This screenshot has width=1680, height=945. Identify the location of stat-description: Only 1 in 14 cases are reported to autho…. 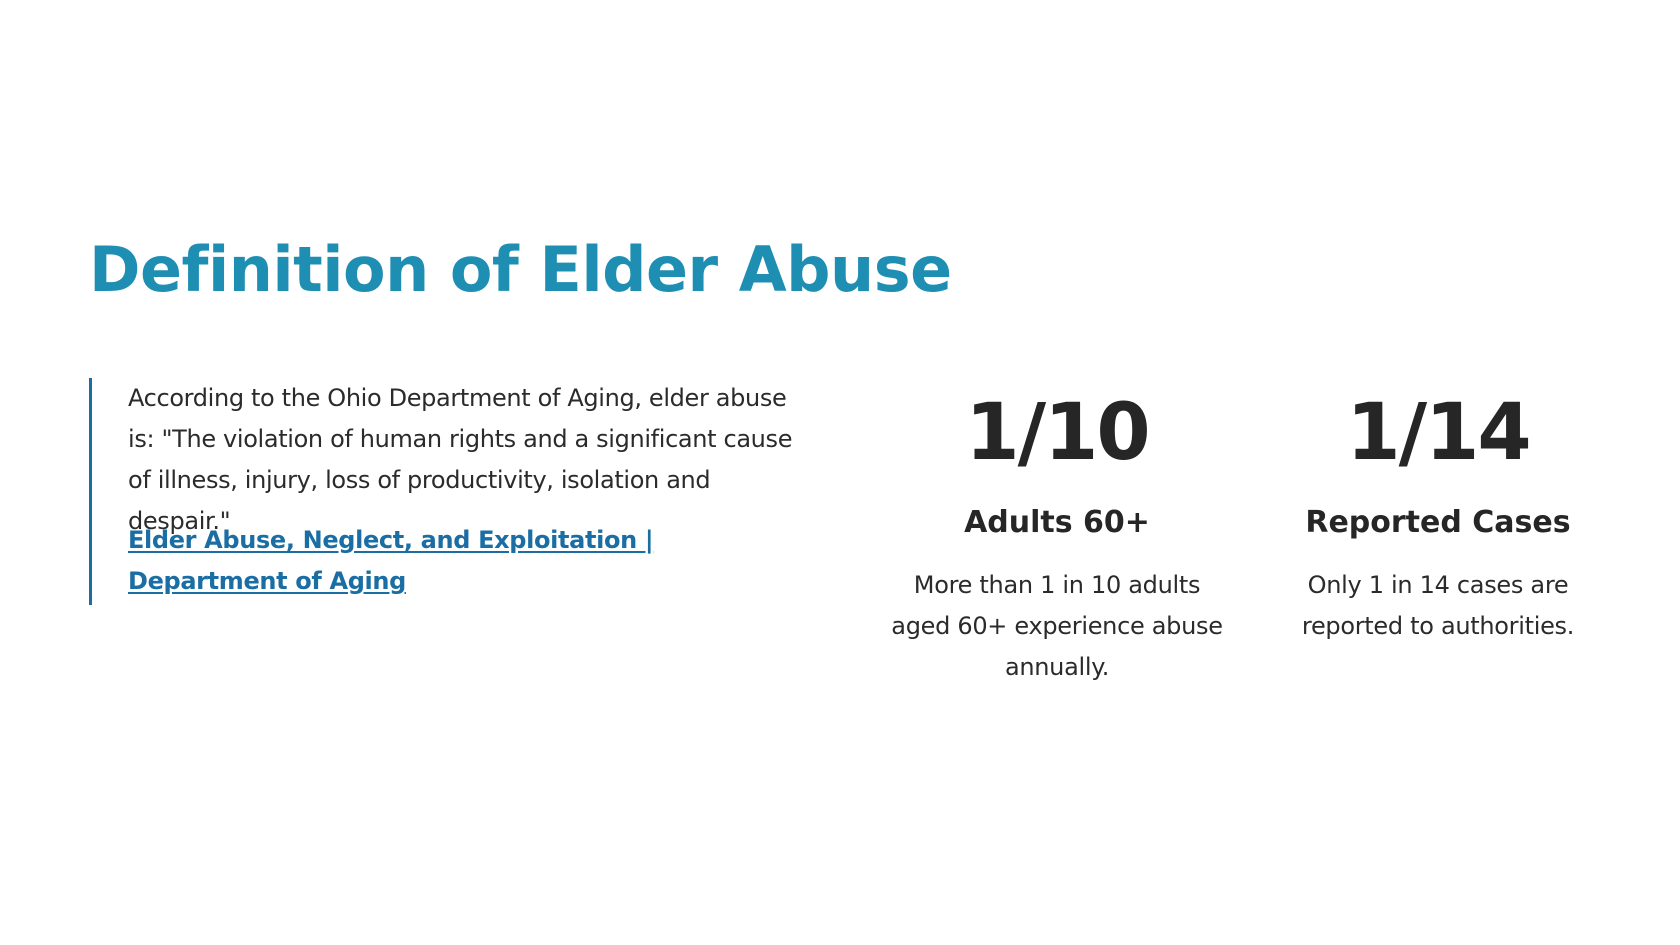
(1438, 605).